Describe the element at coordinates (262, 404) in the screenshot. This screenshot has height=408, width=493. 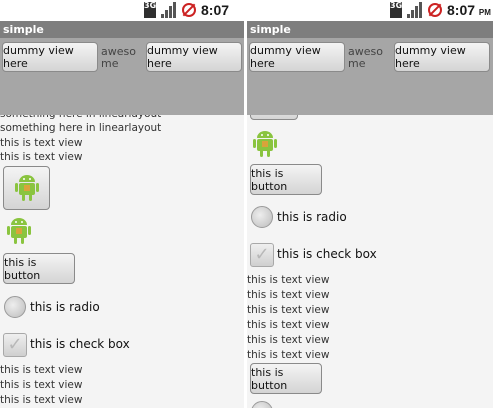
I see `radio-button-partial` at that location.